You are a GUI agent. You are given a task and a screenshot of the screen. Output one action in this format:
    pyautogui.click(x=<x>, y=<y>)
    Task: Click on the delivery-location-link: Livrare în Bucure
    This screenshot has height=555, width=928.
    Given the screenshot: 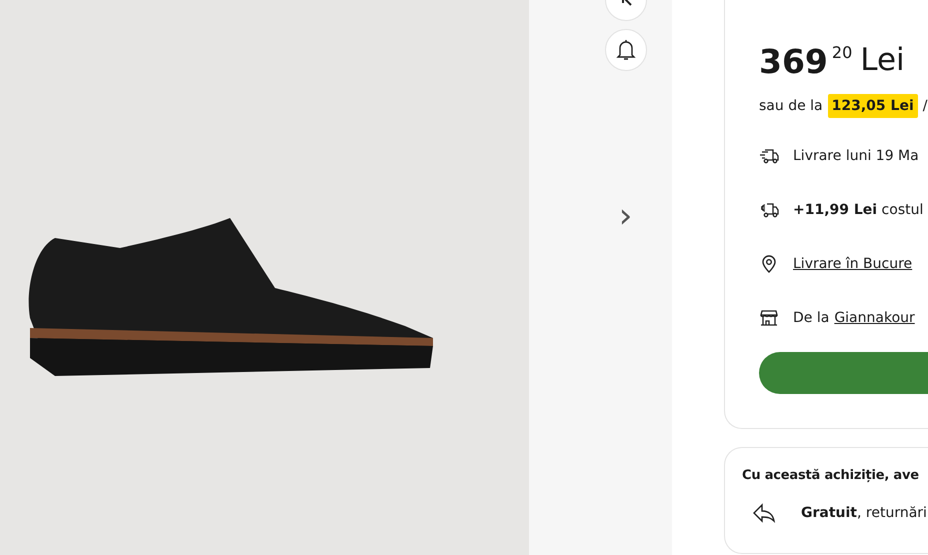 What is the action you would take?
    pyautogui.click(x=852, y=264)
    